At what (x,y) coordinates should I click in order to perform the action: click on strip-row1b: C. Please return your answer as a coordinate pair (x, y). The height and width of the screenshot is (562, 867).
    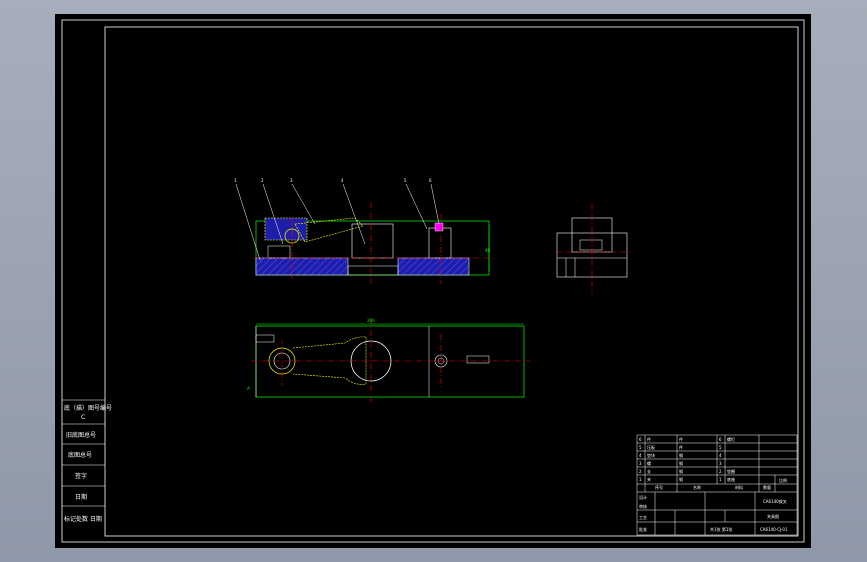
    Looking at the image, I should click on (83, 417).